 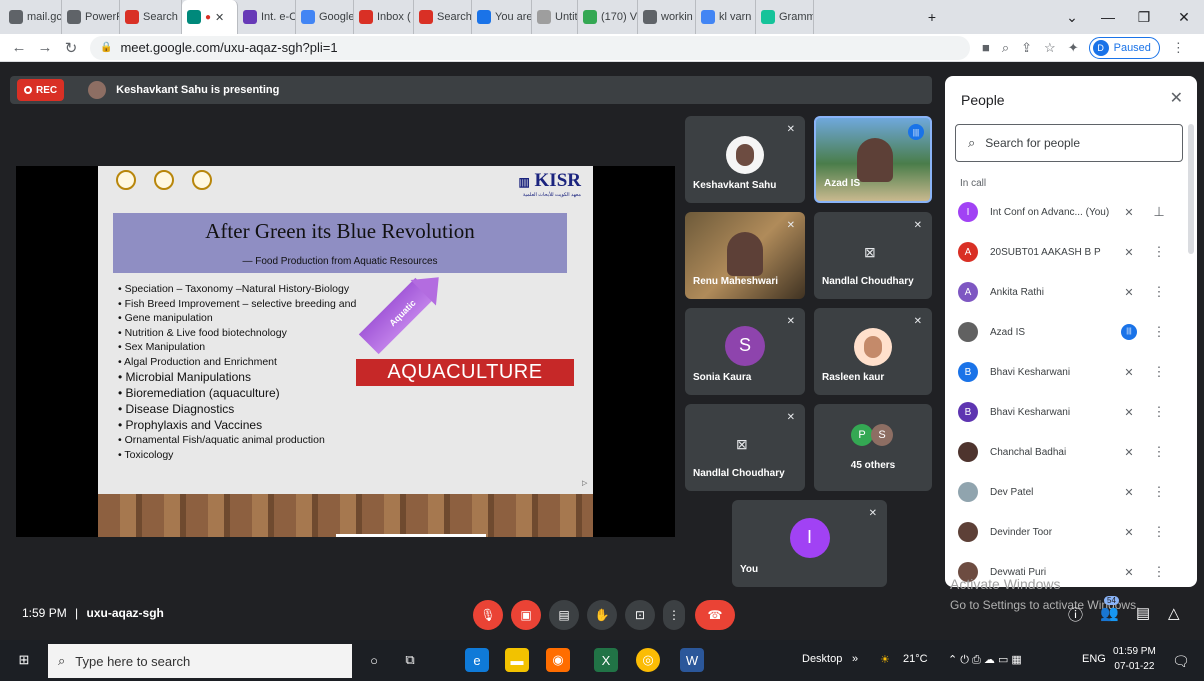 I want to click on participant-name-cell: 20SUBT01 AAKASH B P, so click(x=1054, y=252).